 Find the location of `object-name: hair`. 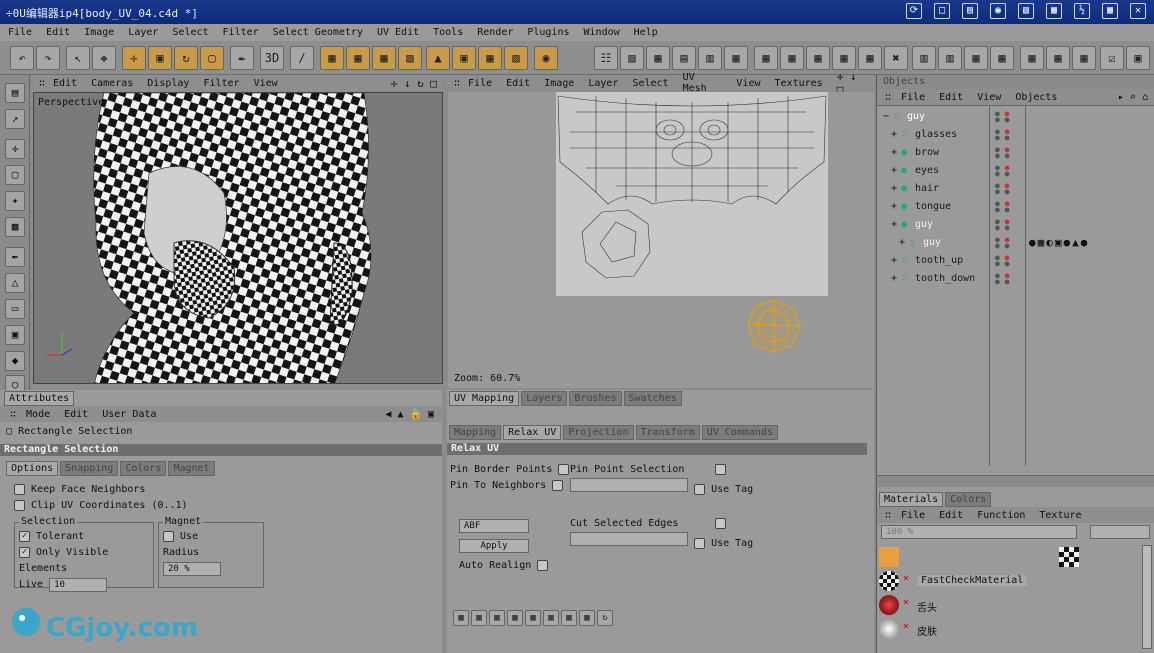

object-name: hair is located at coordinates (927, 188).